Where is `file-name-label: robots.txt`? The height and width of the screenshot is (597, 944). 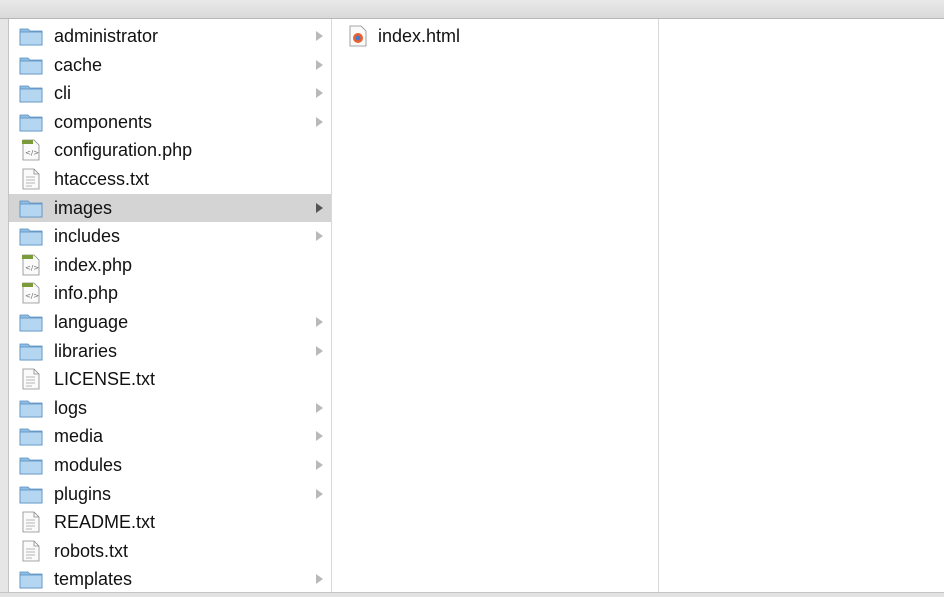 file-name-label: robots.txt is located at coordinates (91, 550).